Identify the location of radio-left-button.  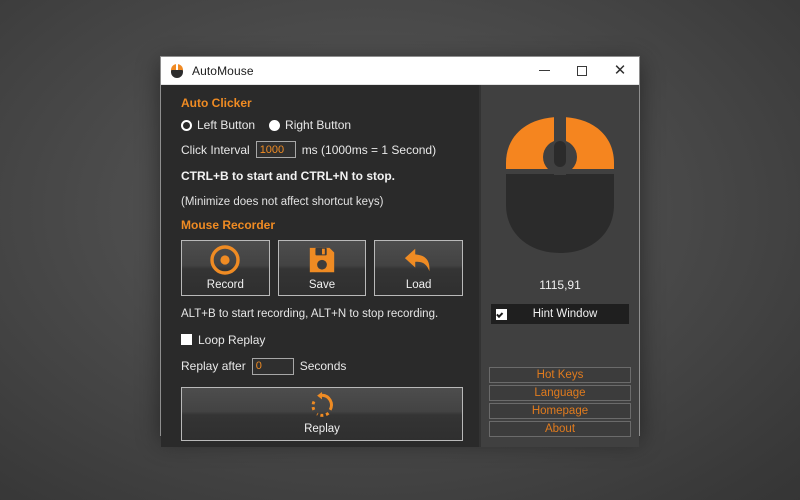
(186, 125).